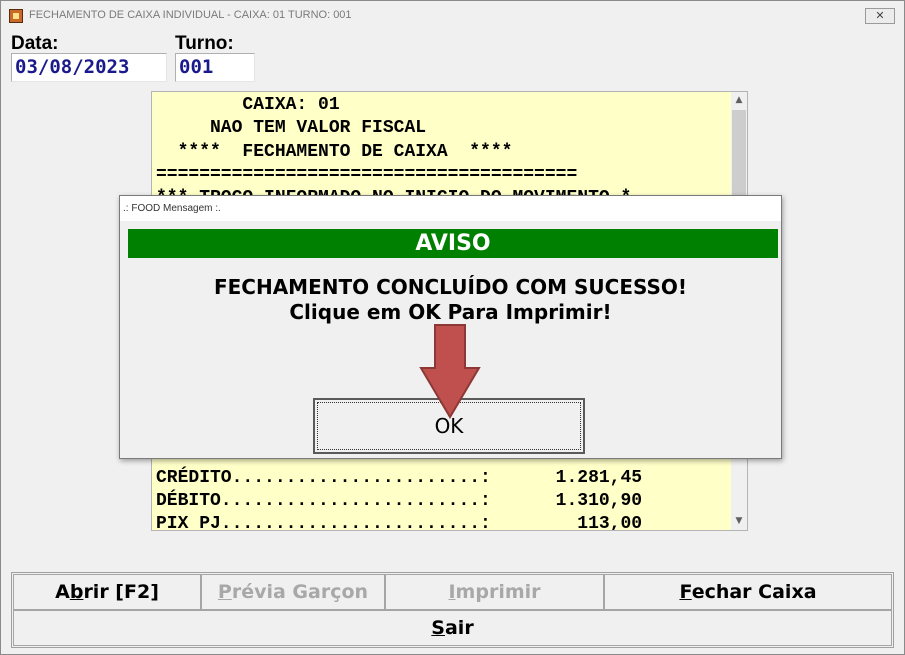 This screenshot has width=905, height=655. Describe the element at coordinates (291, 128) in the screenshot. I see `report-line: NAO TEM VALOR FISCAL` at that location.